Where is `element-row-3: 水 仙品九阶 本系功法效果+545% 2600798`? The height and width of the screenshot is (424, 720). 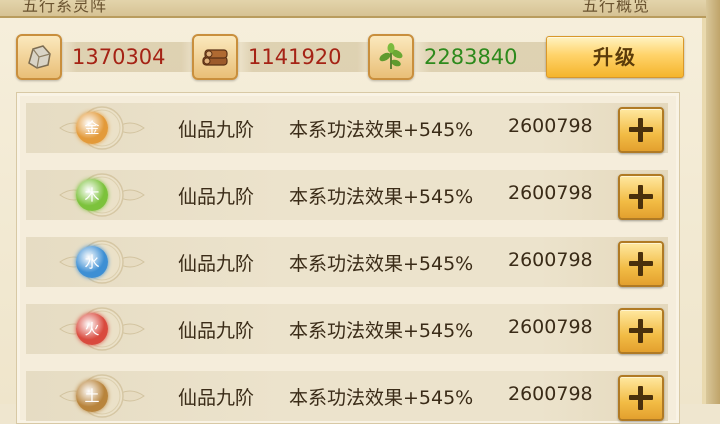 element-row-3: 水 仙品九阶 本系功法效果+545% 2600798 is located at coordinates (347, 262).